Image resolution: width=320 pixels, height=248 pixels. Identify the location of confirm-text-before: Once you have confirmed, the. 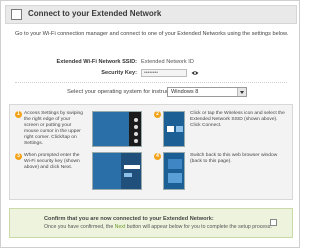
(79, 227).